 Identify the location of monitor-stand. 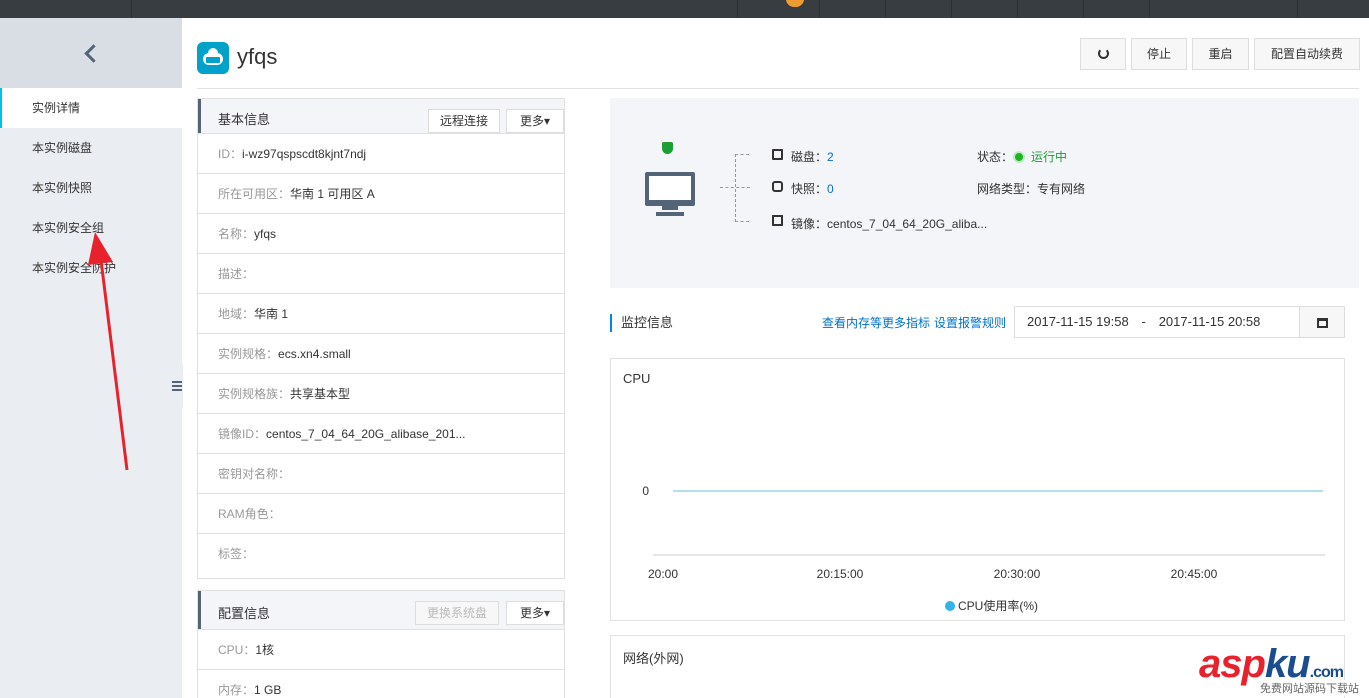
(670, 208).